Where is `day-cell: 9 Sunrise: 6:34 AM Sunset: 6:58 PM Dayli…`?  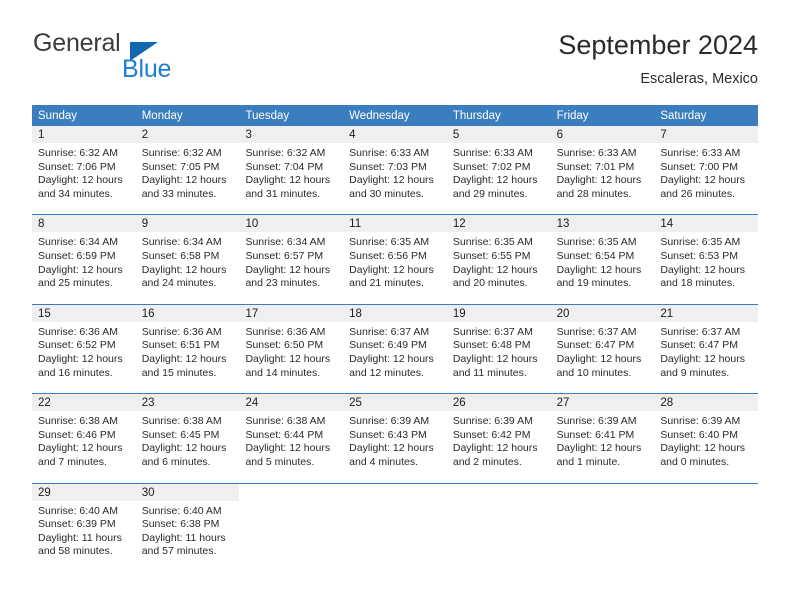 day-cell: 9 Sunrise: 6:34 AM Sunset: 6:58 PM Dayli… is located at coordinates (187, 256).